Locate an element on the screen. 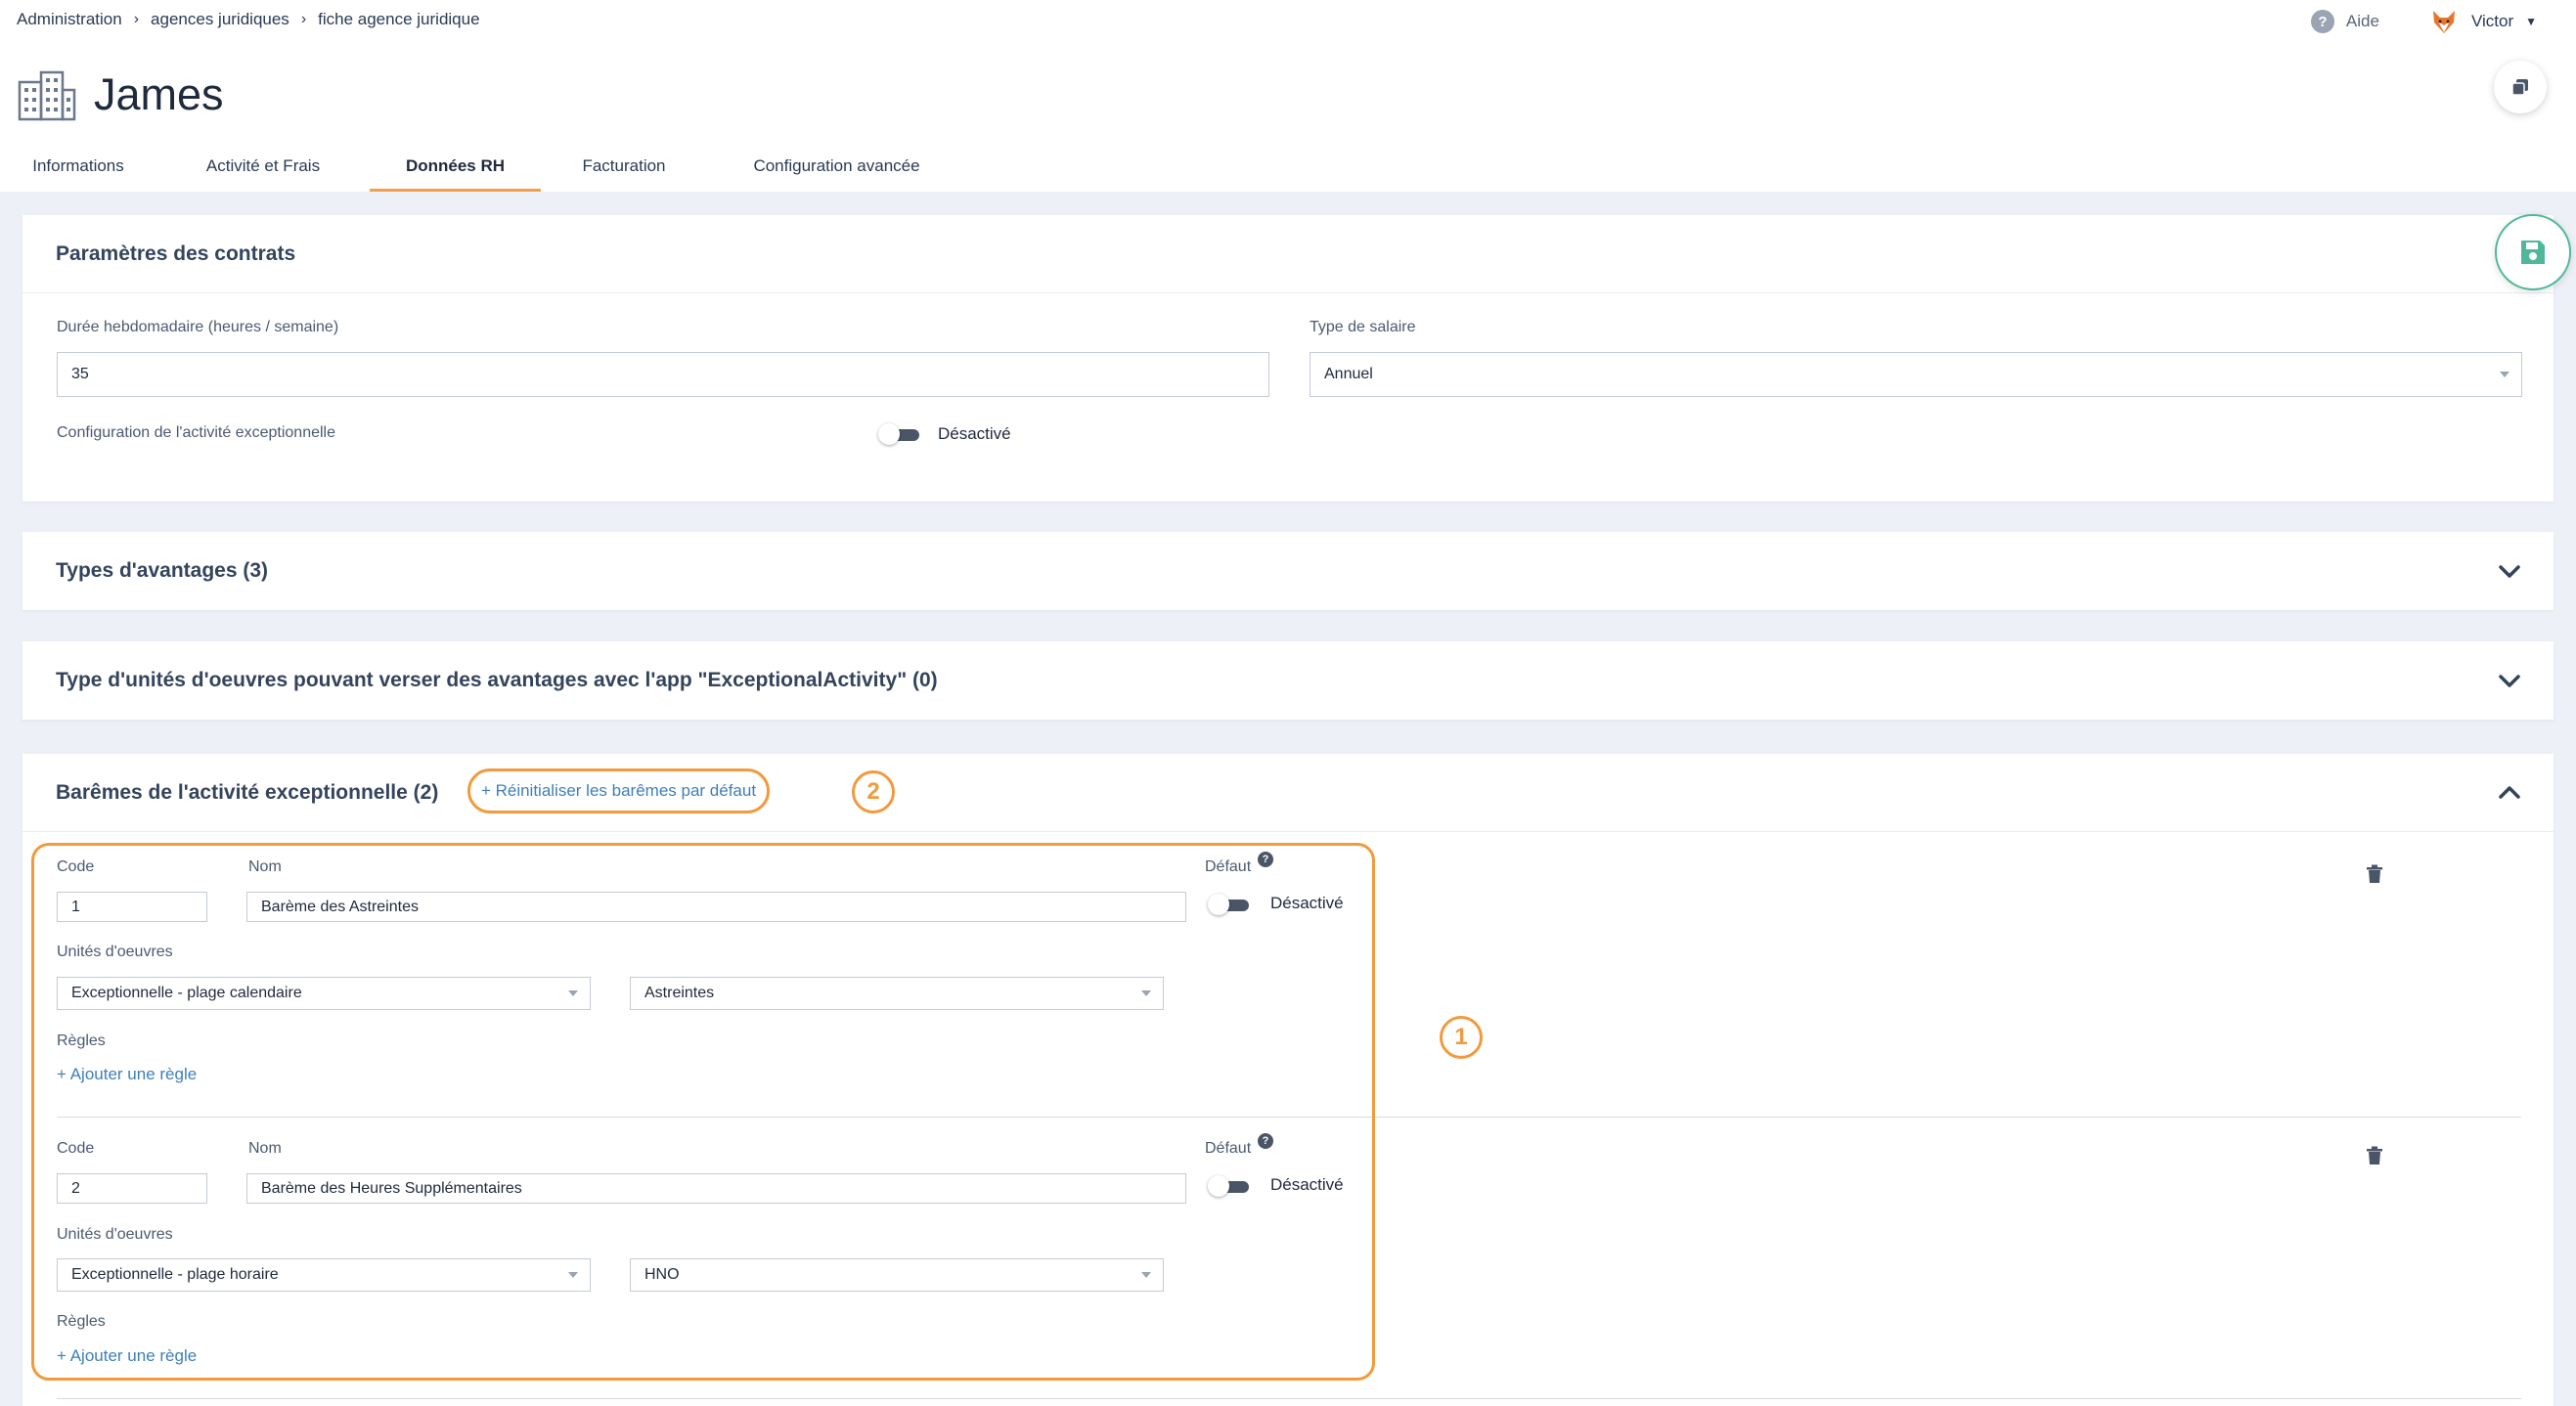 The width and height of the screenshot is (2576, 1406). floppy-disk-icon is located at coordinates (2533, 253).